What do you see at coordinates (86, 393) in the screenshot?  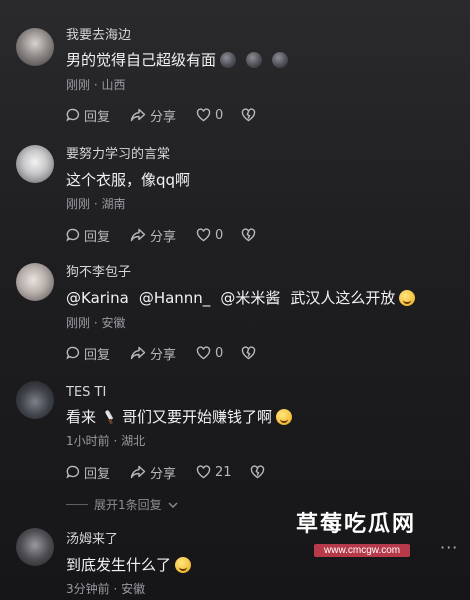 I see `comment-username: TES TI` at bounding box center [86, 393].